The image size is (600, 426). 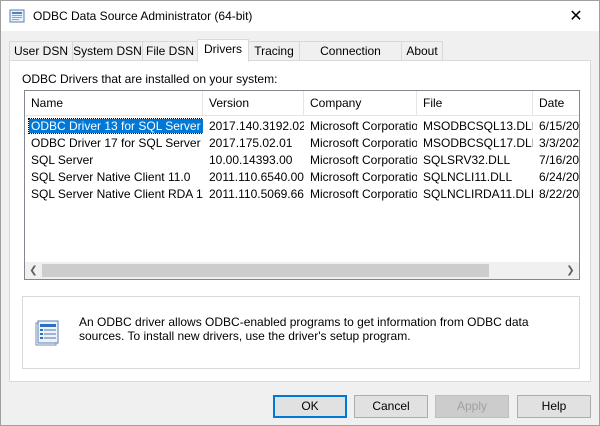 I want to click on column-header-company: Company, so click(x=360, y=103).